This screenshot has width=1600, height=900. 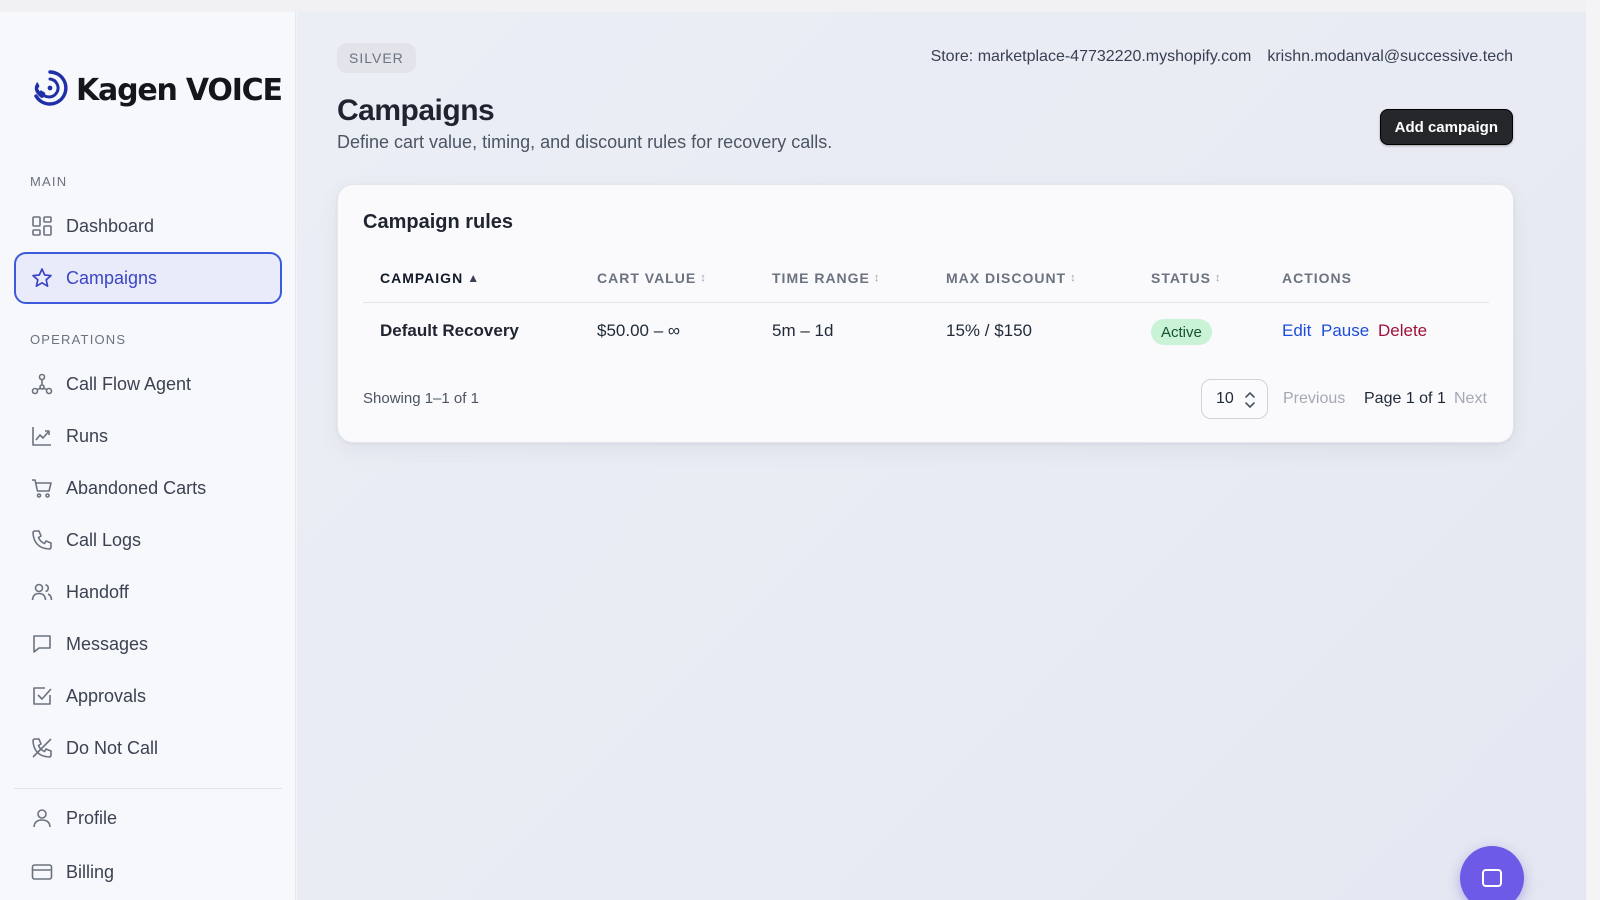 What do you see at coordinates (1296, 331) in the screenshot?
I see `edit-link: Edit` at bounding box center [1296, 331].